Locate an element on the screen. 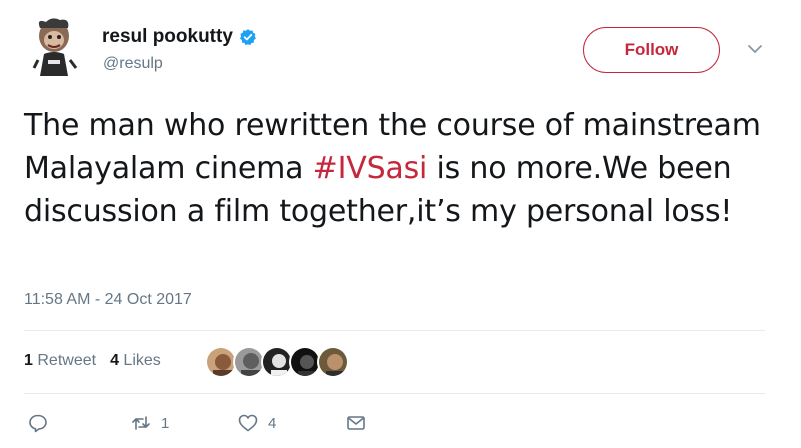 The width and height of the screenshot is (801, 448). retweet-count: 1 is located at coordinates (165, 423).